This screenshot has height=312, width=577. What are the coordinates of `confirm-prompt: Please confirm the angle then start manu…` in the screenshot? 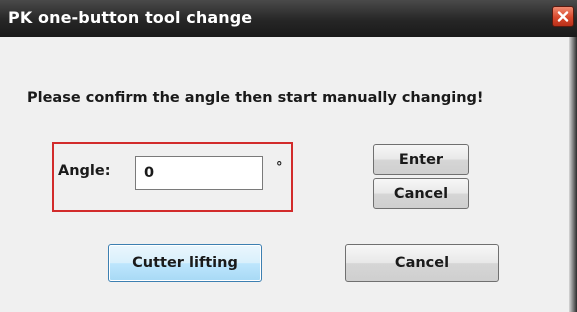 It's located at (255, 98).